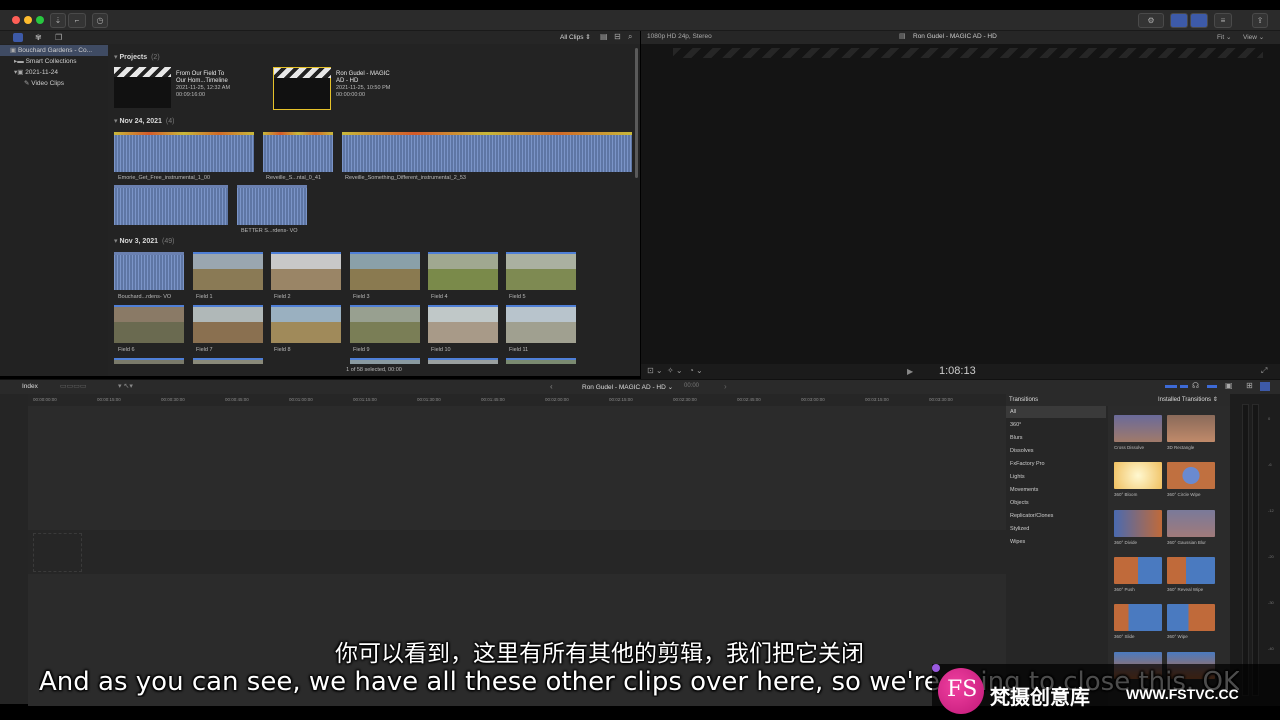  Describe the element at coordinates (955, 36) in the screenshot. I see `viewer-title: Ron Gudel - MAGIC AD - HD` at that location.